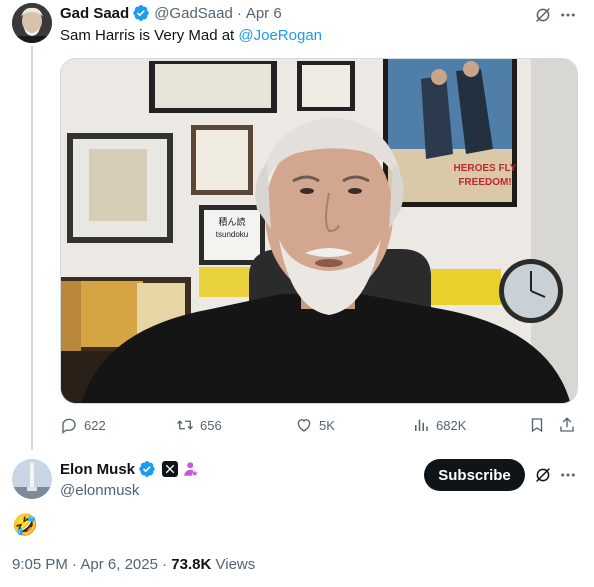  What do you see at coordinates (199, 425) in the screenshot?
I see `repost-button: 656` at bounding box center [199, 425].